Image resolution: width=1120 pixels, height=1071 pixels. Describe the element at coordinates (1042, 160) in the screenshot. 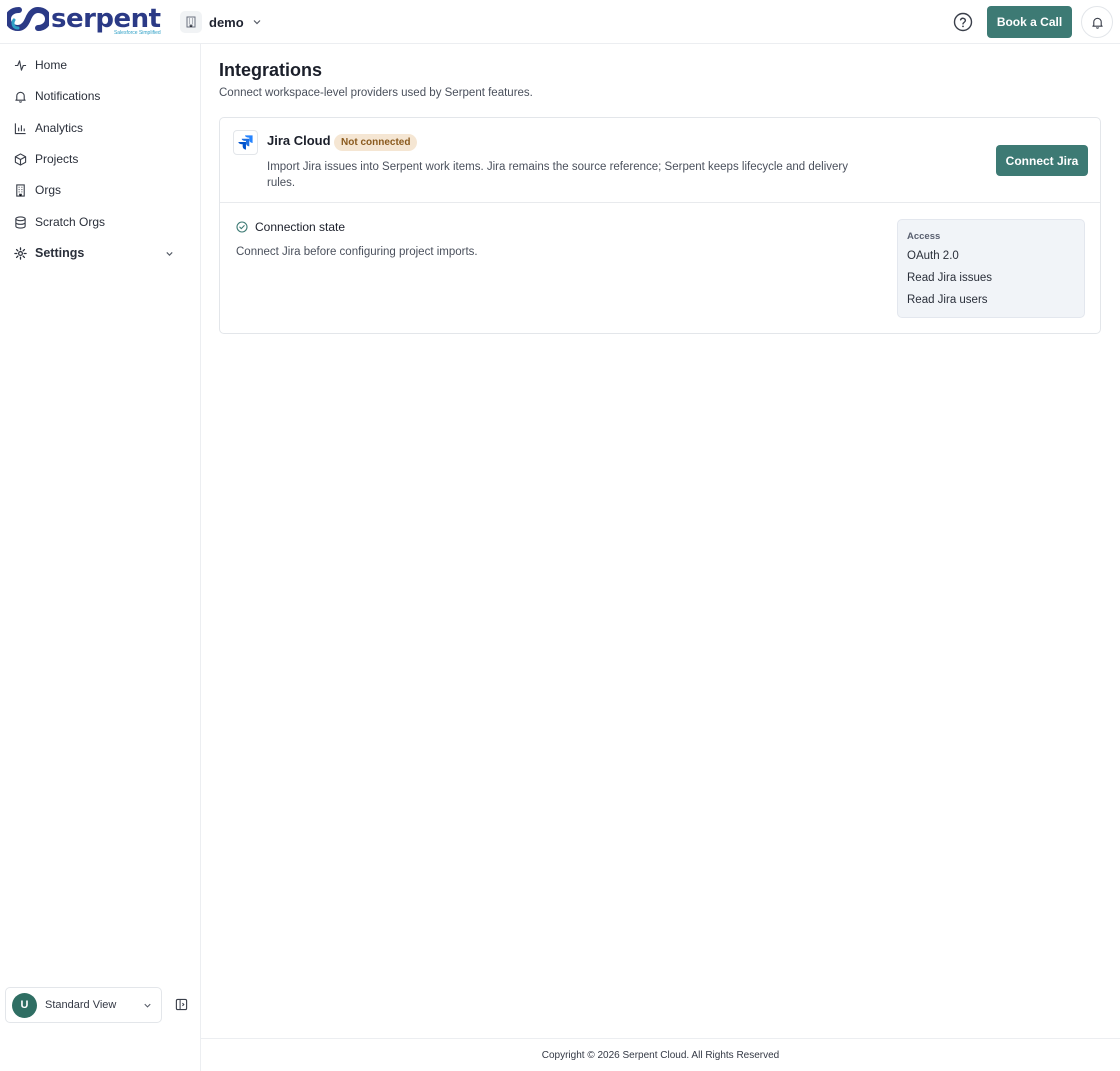

I see `connect-jira-button: Connect Jira` at that location.